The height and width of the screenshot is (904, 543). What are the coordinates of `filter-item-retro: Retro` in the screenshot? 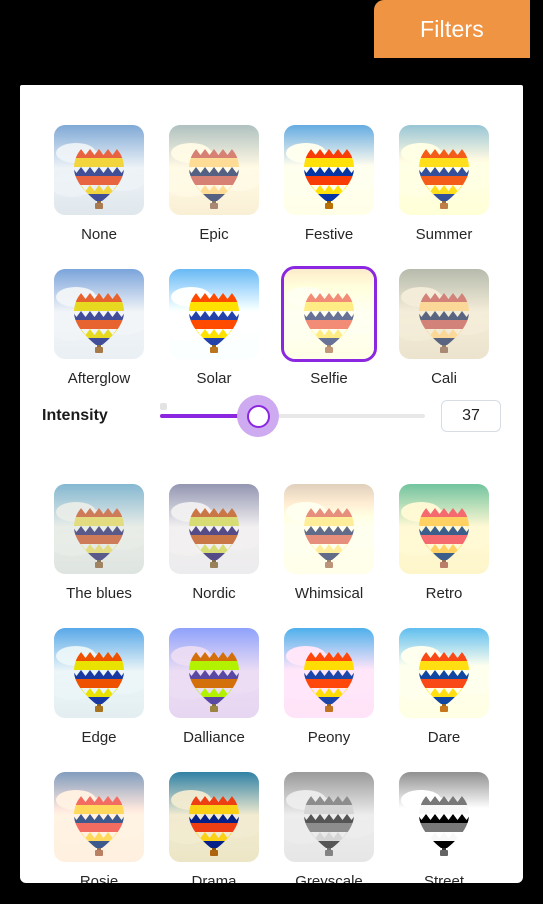 It's located at (444, 543).